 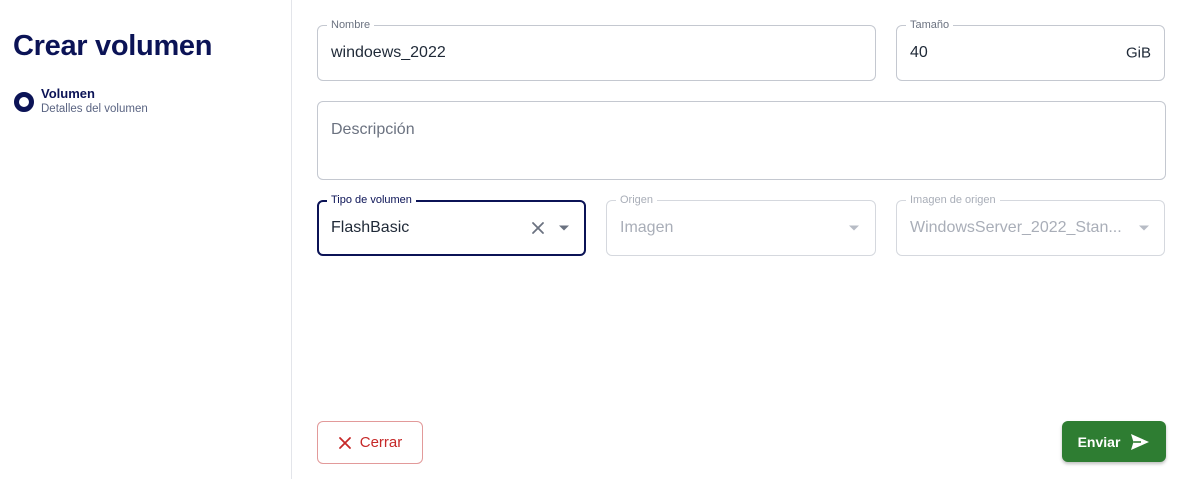 I want to click on volume-type-select: Tipo de volumen FlashBasic, so click(x=451, y=224).